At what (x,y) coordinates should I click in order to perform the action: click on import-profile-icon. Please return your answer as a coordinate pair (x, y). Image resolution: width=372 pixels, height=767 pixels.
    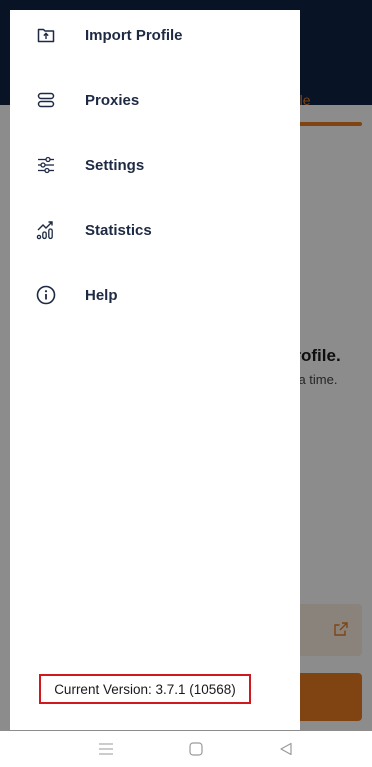
    Looking at the image, I should click on (46, 35).